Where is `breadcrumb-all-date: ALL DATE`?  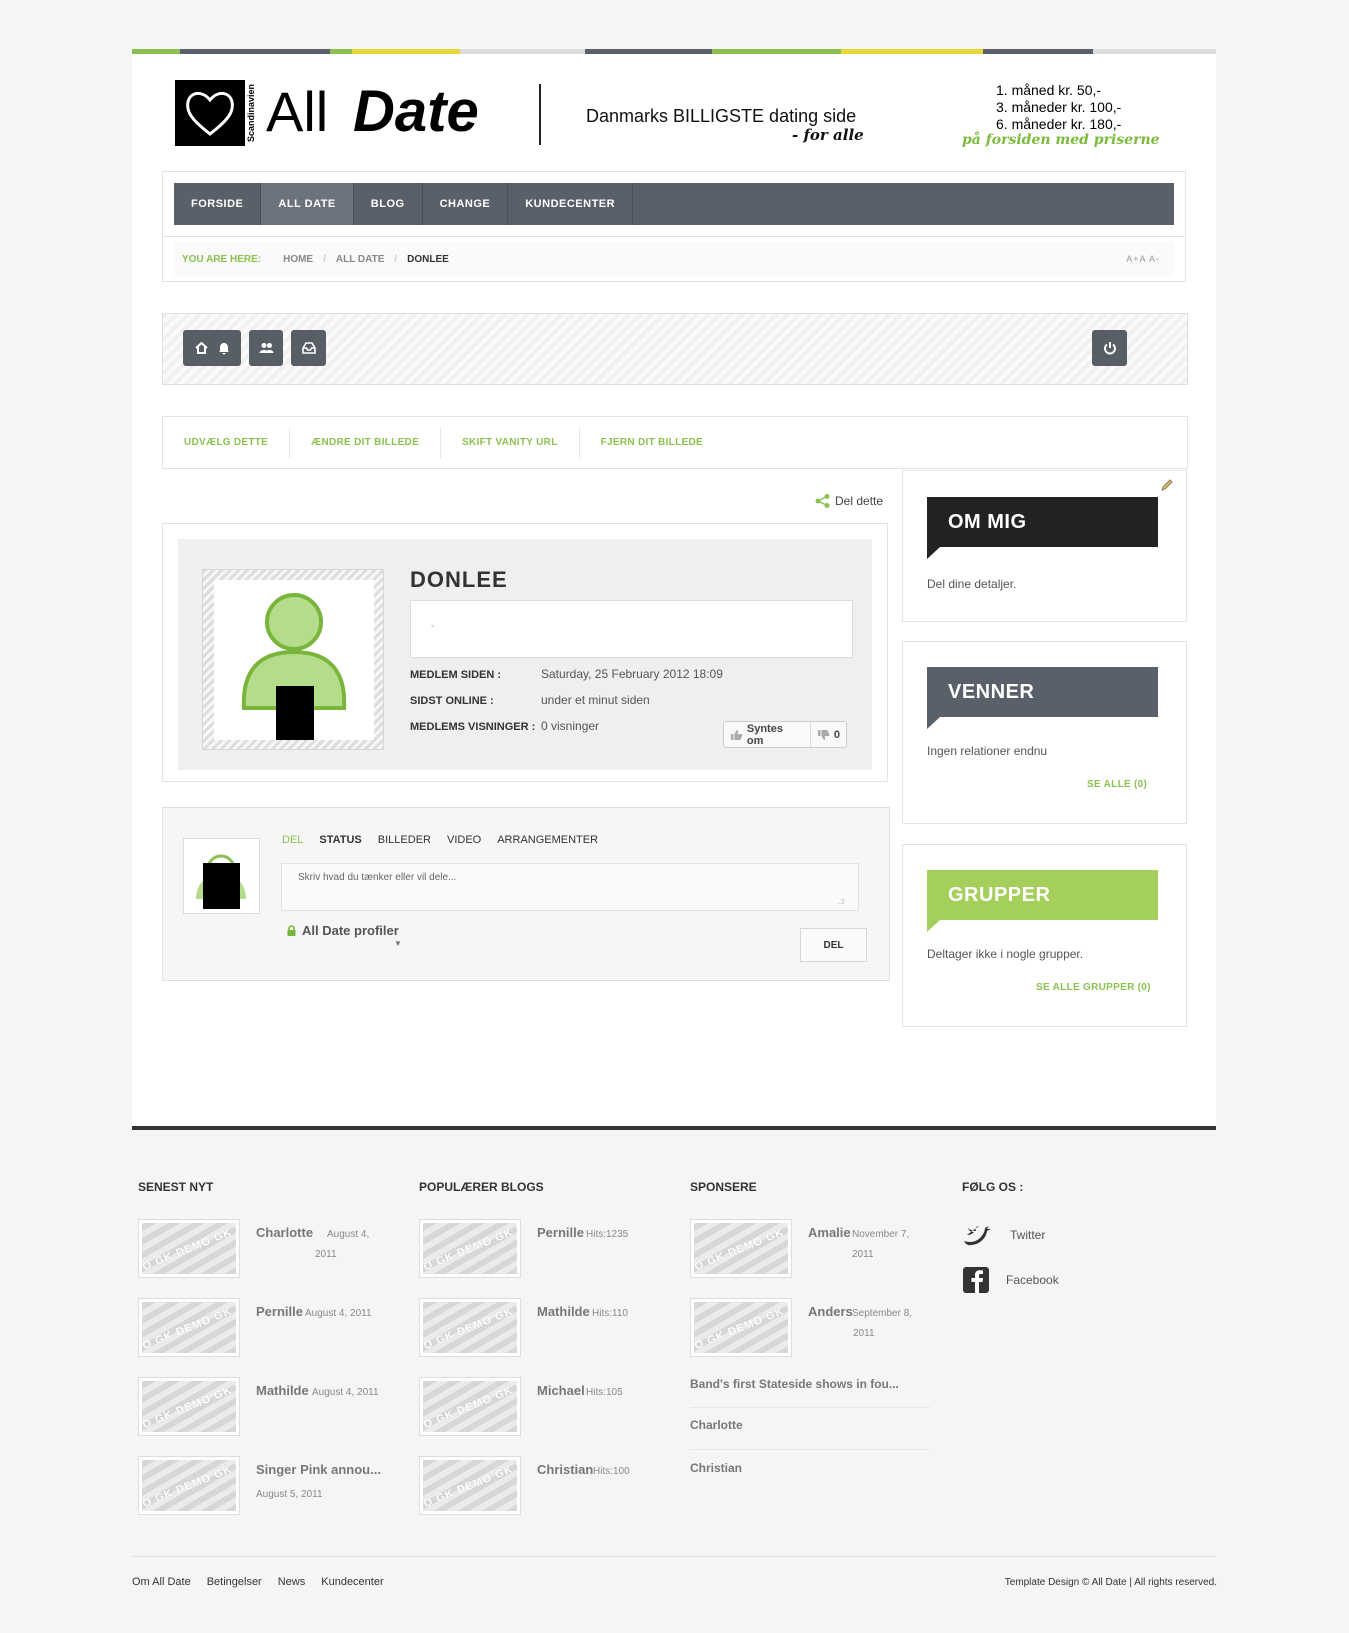
breadcrumb-all-date: ALL DATE is located at coordinates (360, 259).